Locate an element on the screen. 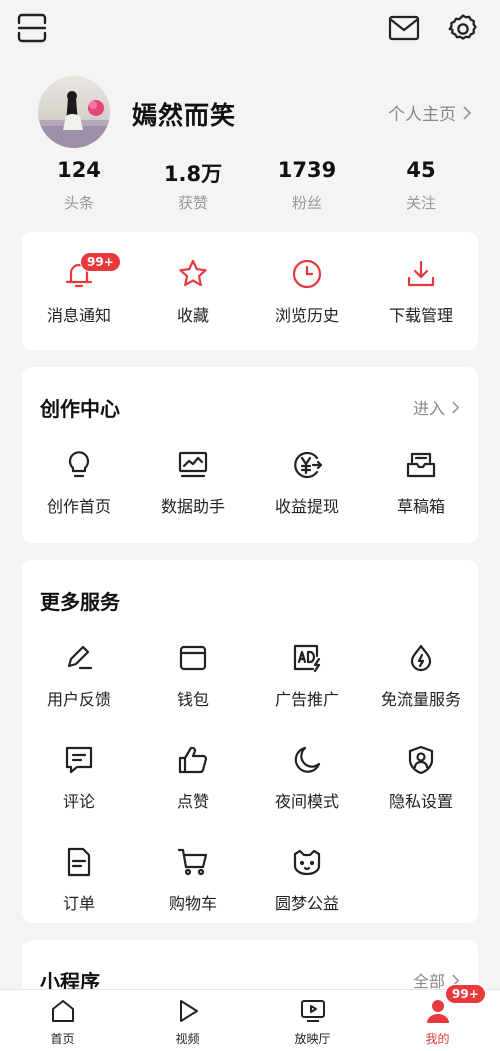 This screenshot has width=500, height=1051. stat-value: 45 is located at coordinates (421, 170).